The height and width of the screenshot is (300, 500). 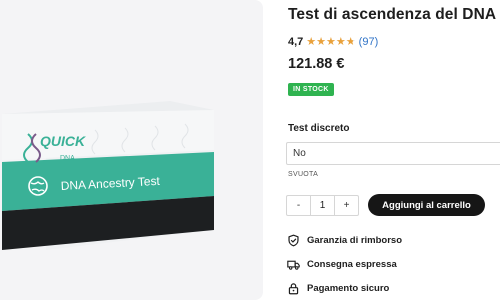 I want to click on feature-money-back: Garanzia di rimborso, so click(x=344, y=240).